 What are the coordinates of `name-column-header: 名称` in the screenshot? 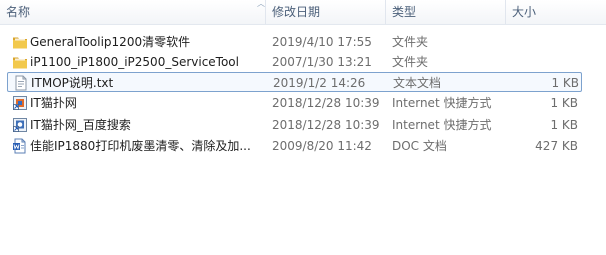 It's located at (132, 12).